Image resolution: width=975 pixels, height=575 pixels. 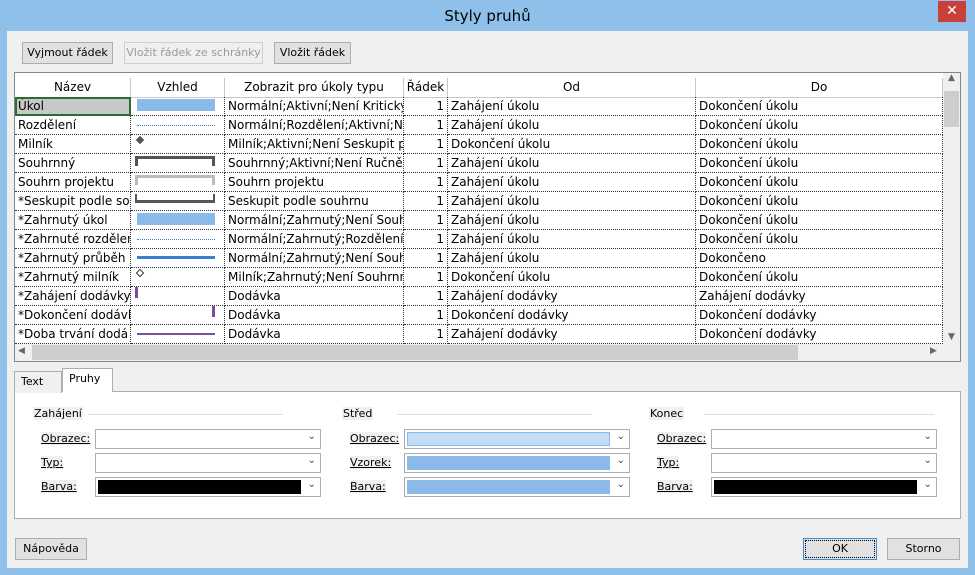 I want to click on scroll-left-icon: ◀, so click(x=21, y=351).